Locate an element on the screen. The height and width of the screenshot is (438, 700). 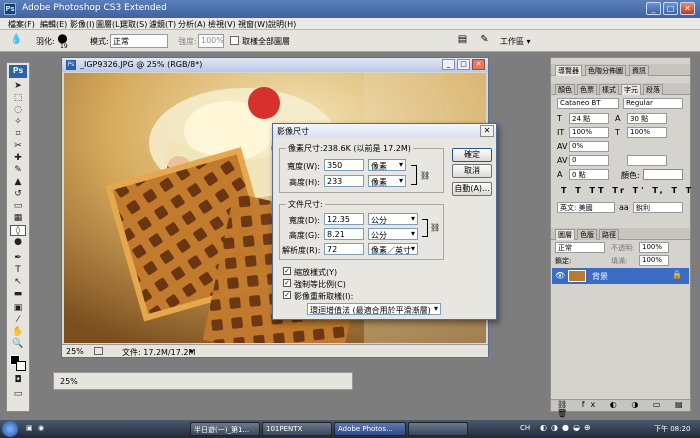
kerning-input: 0% is located at coordinates (589, 146).